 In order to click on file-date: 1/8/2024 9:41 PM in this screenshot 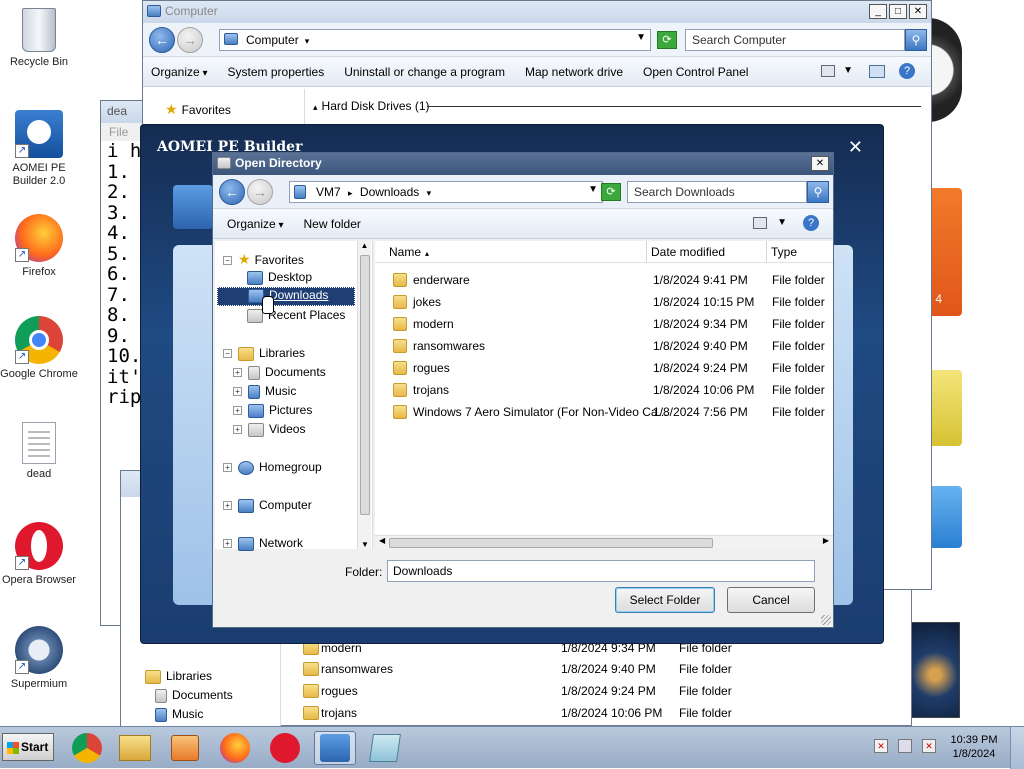, I will do `click(700, 280)`.